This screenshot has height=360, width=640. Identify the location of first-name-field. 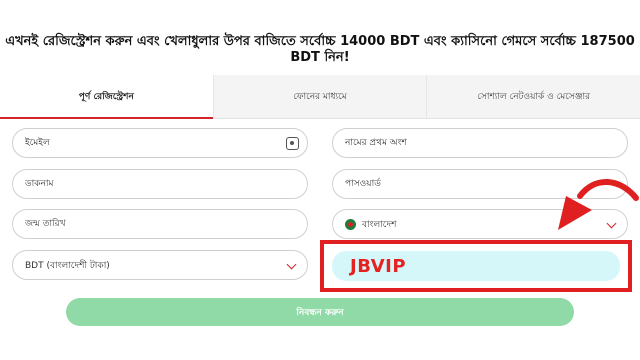
(480, 143).